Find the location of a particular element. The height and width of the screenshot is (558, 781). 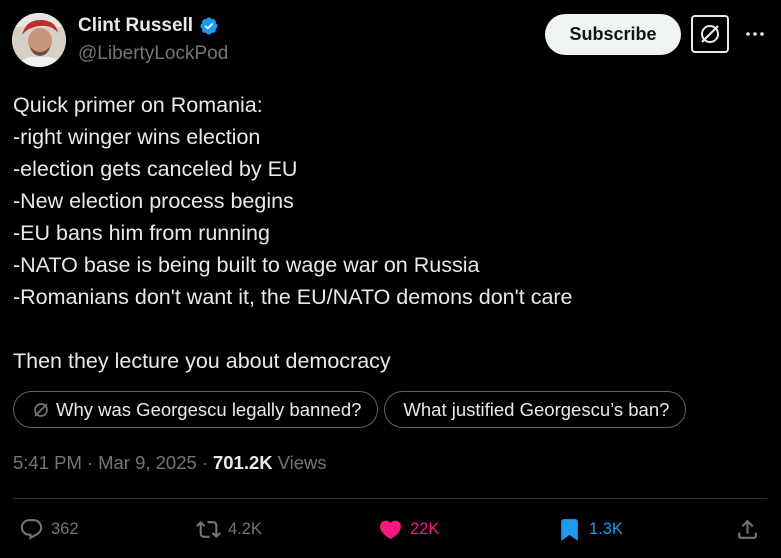

grok-prompt-label: What justified Georgescu’s ban? is located at coordinates (536, 409).